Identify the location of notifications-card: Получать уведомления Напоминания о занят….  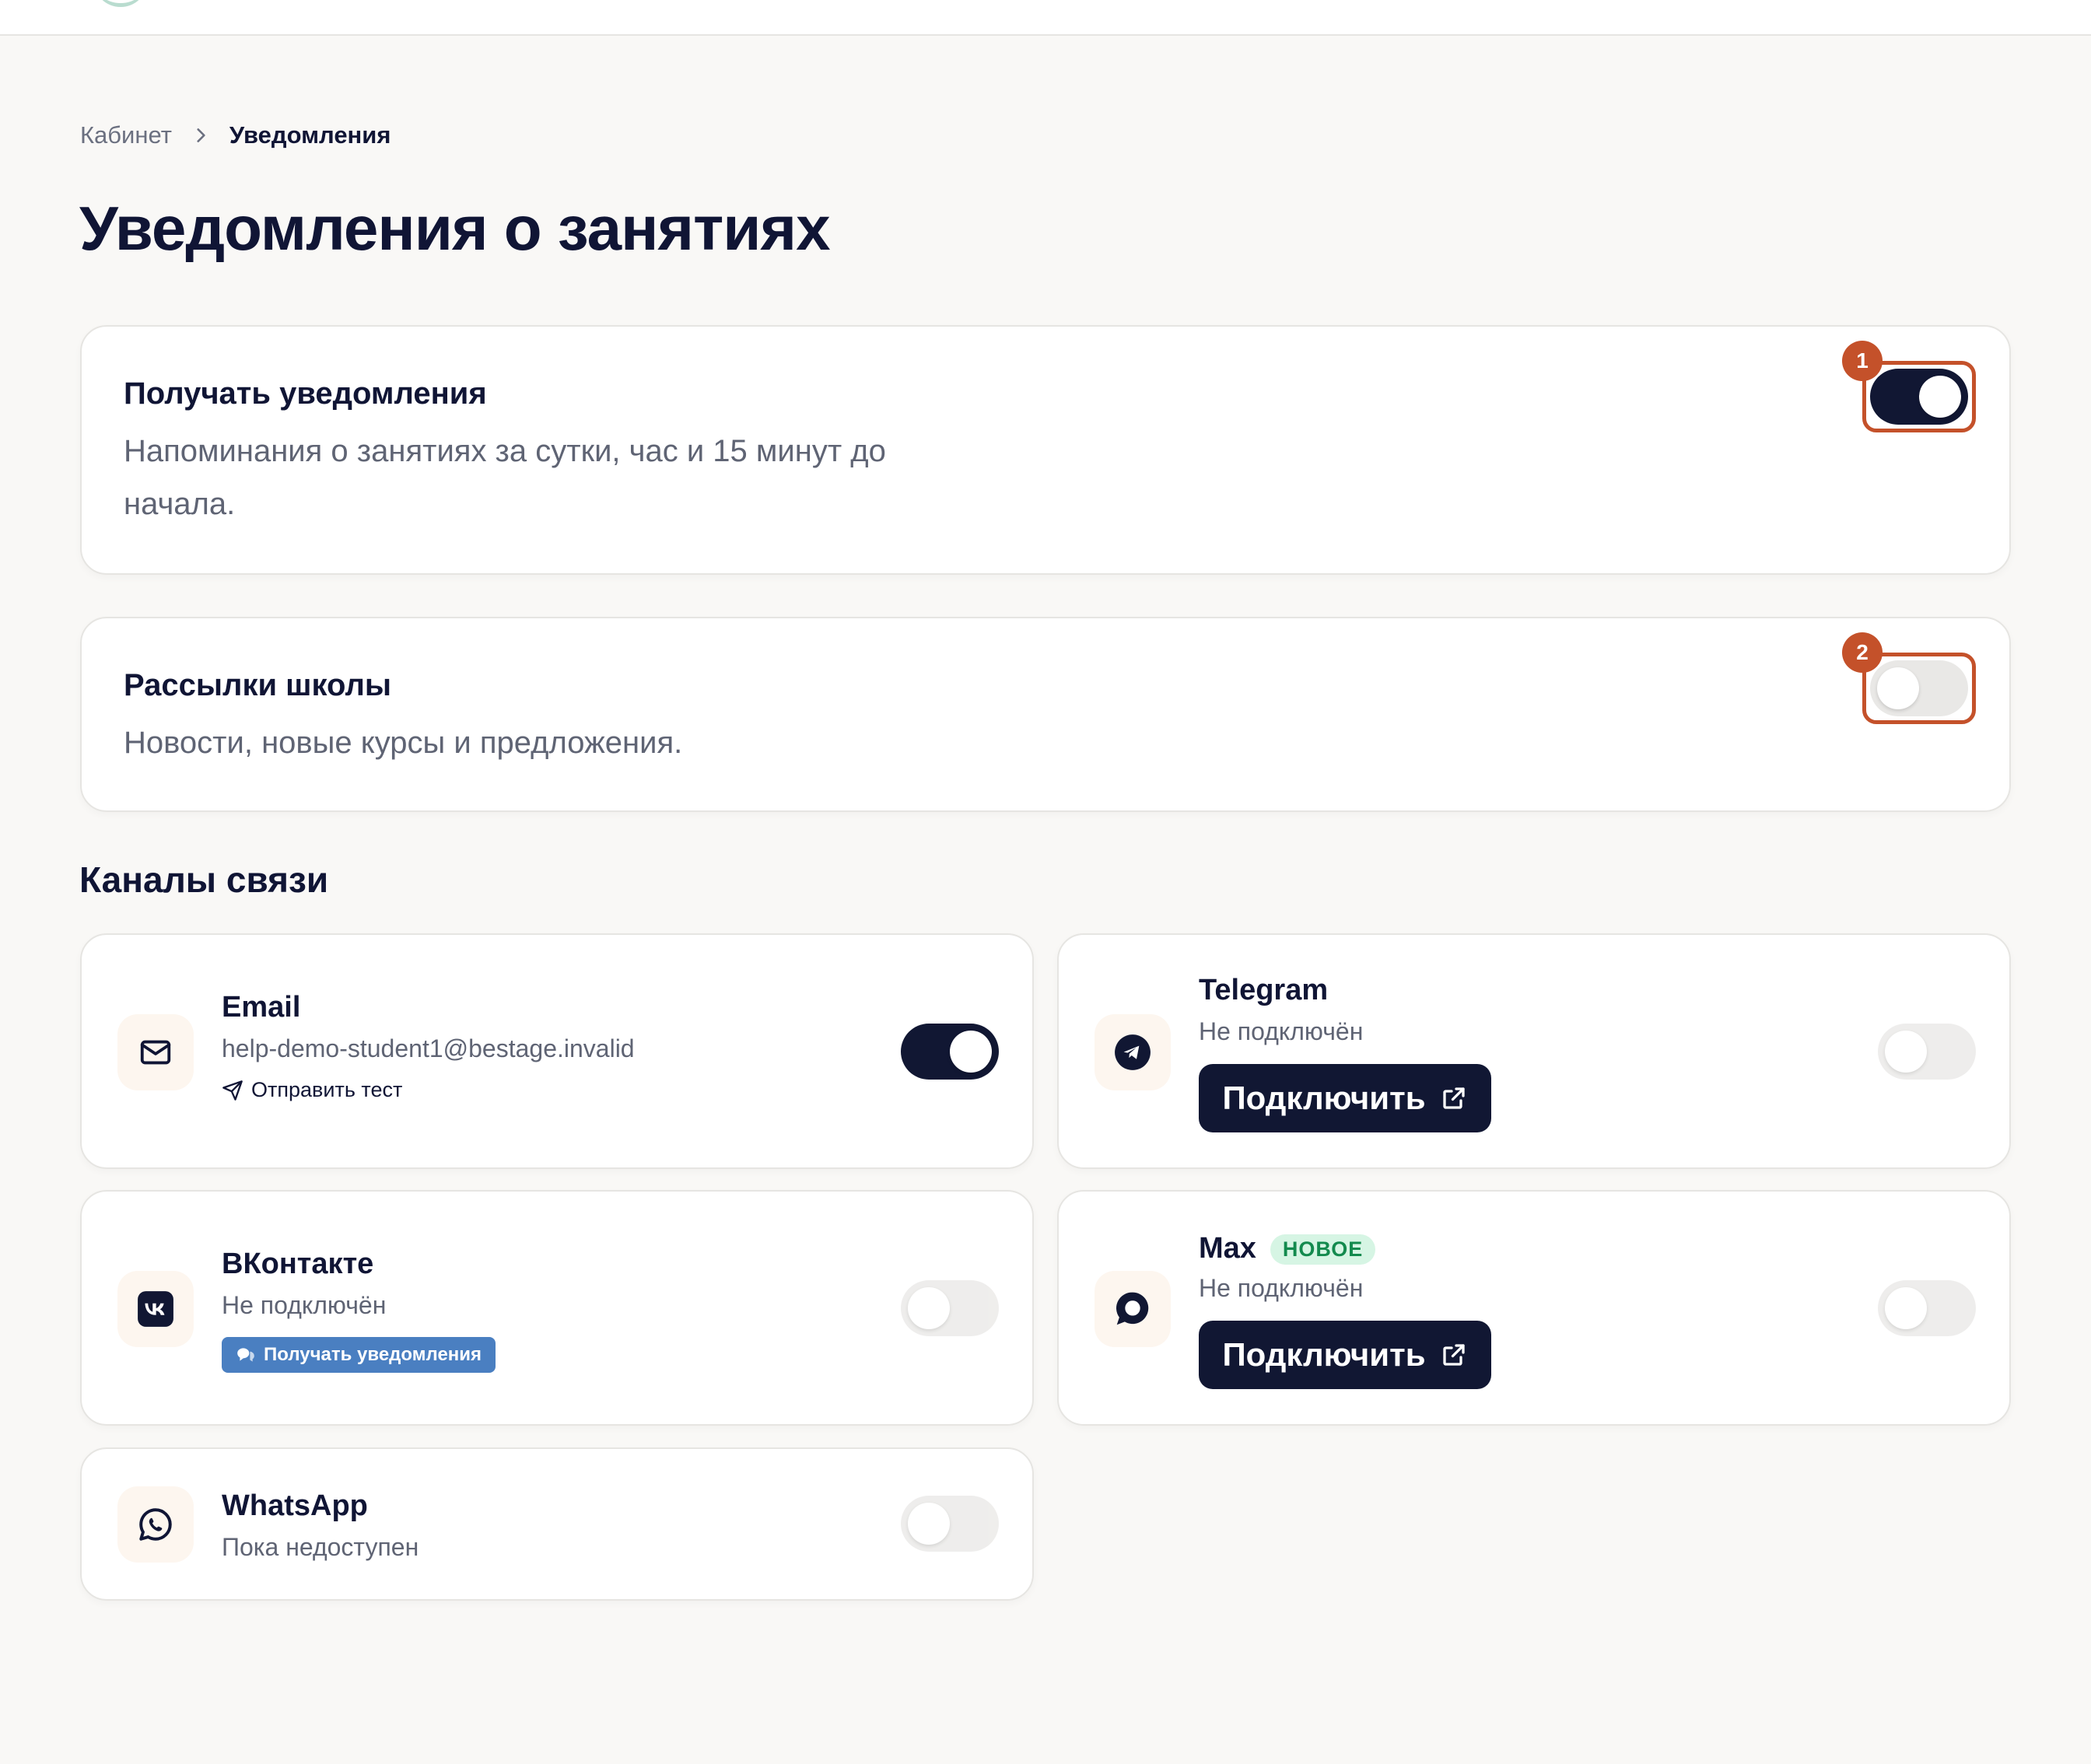
(1045, 450).